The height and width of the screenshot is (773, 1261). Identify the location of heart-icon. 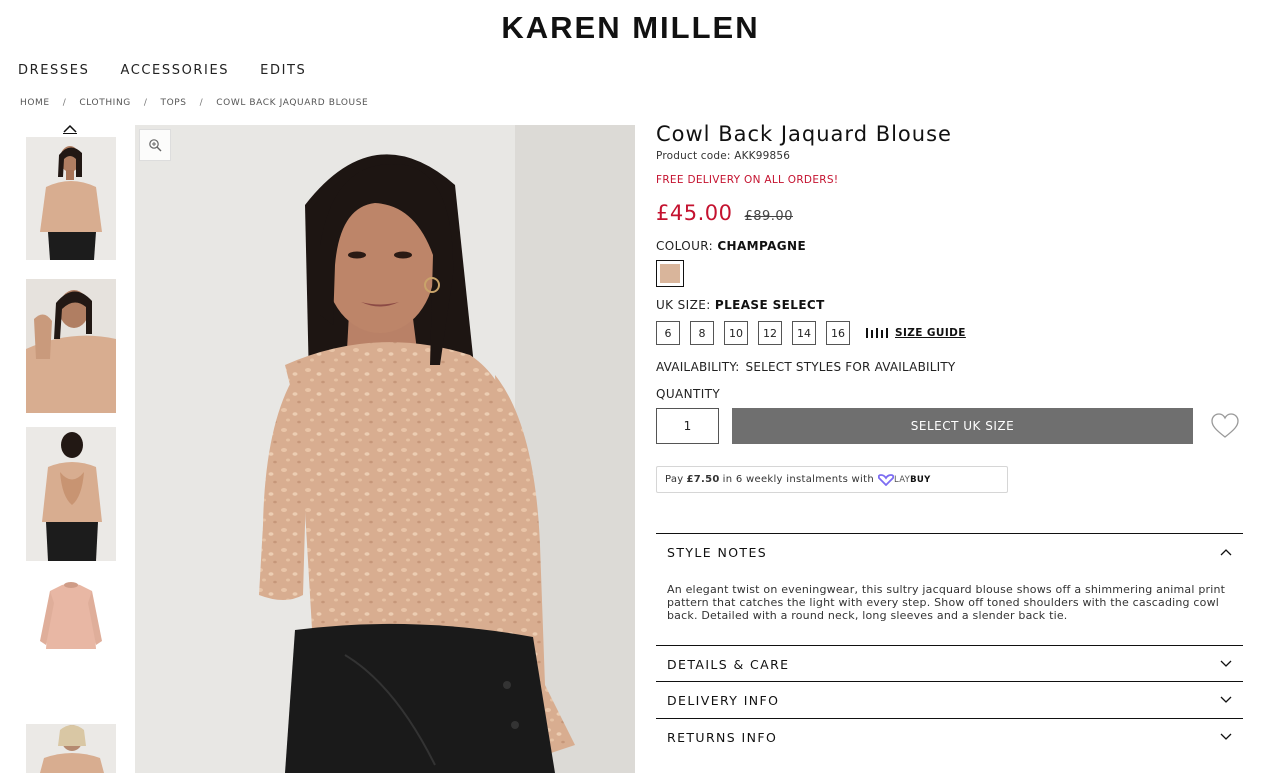
(1225, 426).